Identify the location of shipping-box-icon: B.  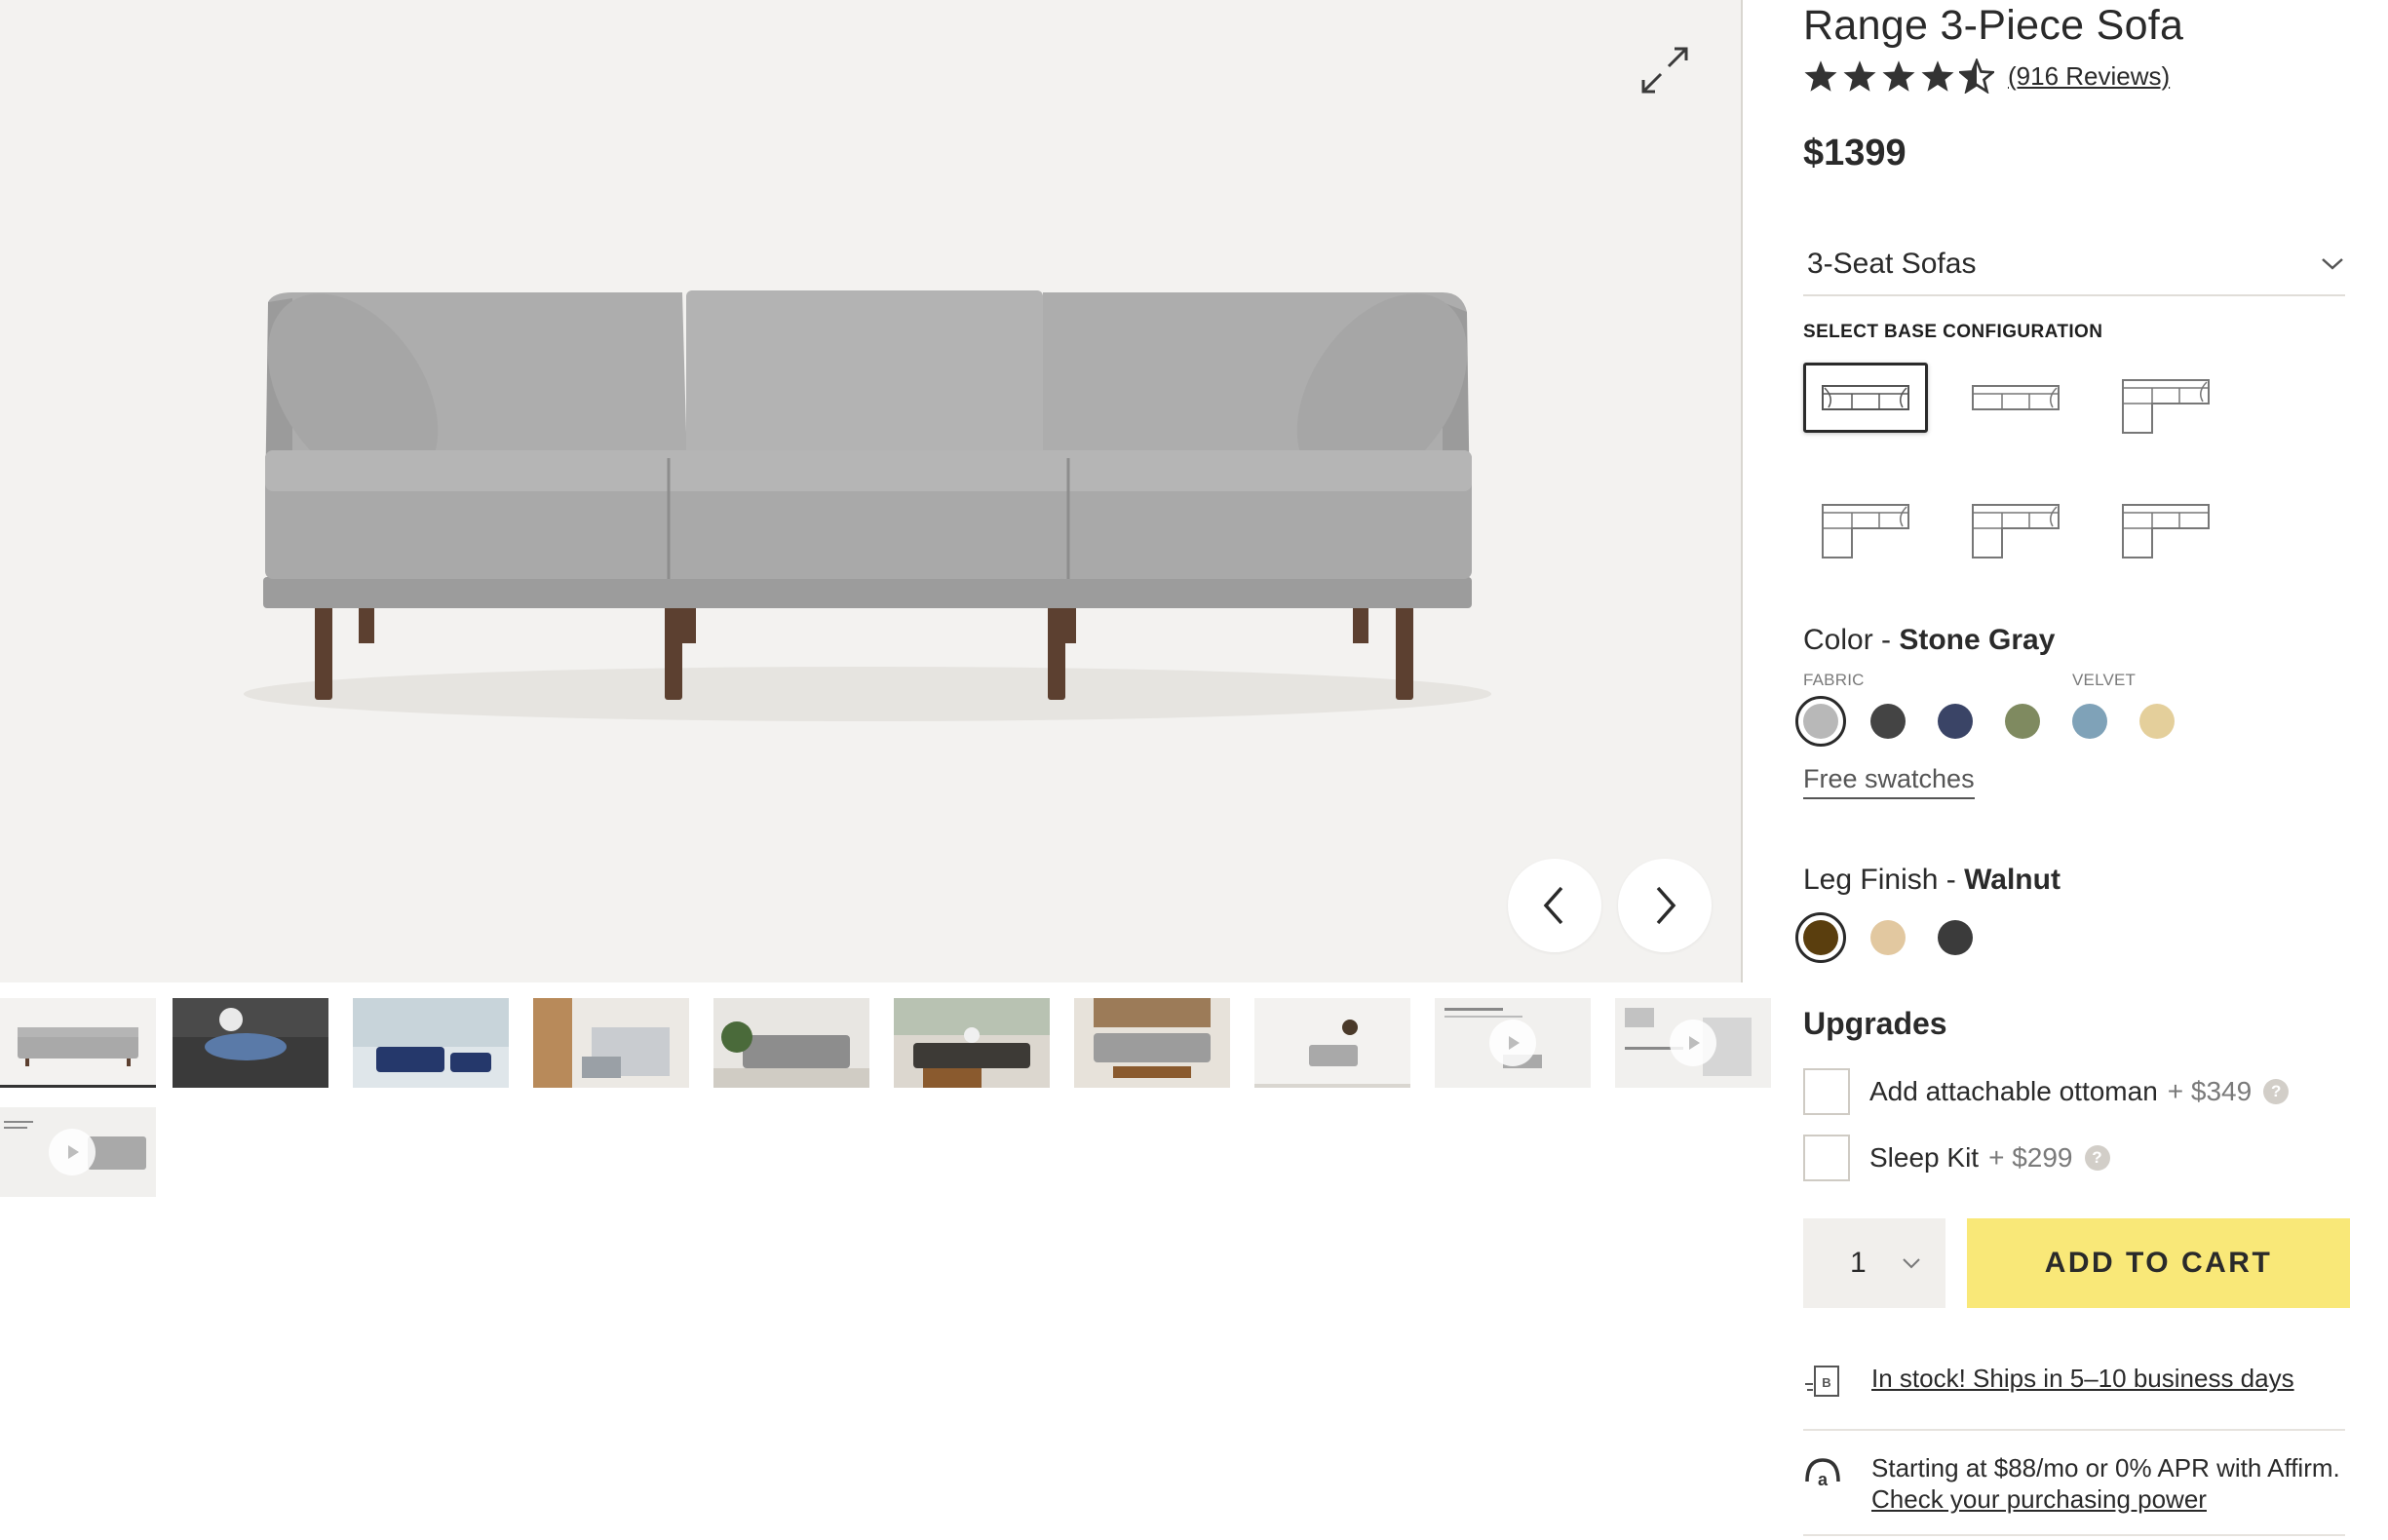
(1824, 1384).